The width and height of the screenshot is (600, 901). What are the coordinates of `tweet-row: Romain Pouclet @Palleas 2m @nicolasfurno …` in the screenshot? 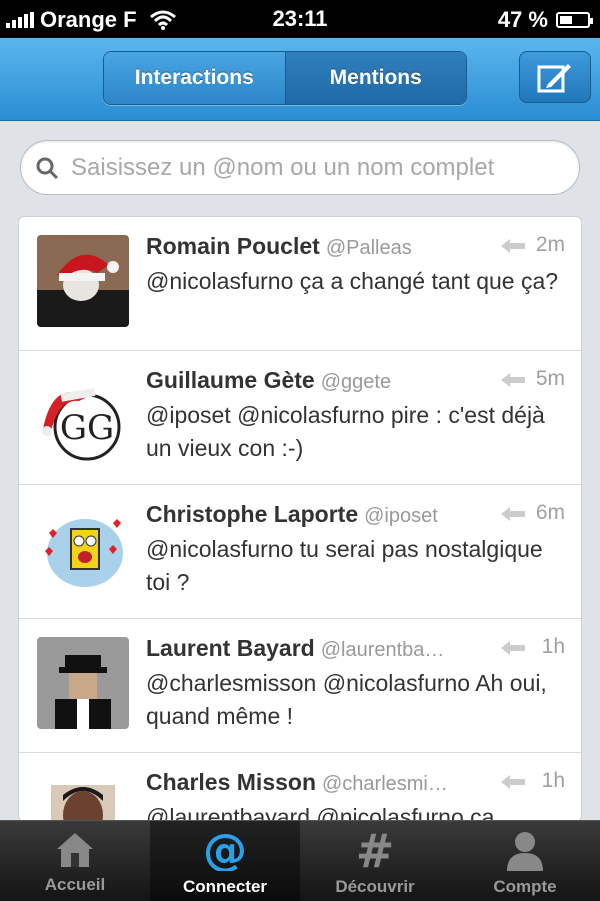 It's located at (300, 284).